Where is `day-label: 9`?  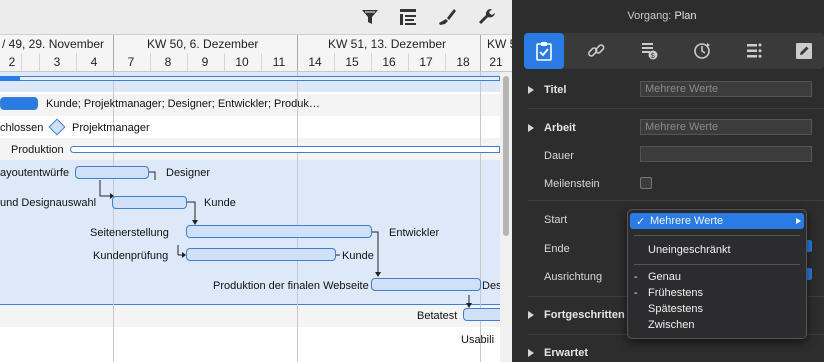
day-label: 9 is located at coordinates (205, 62).